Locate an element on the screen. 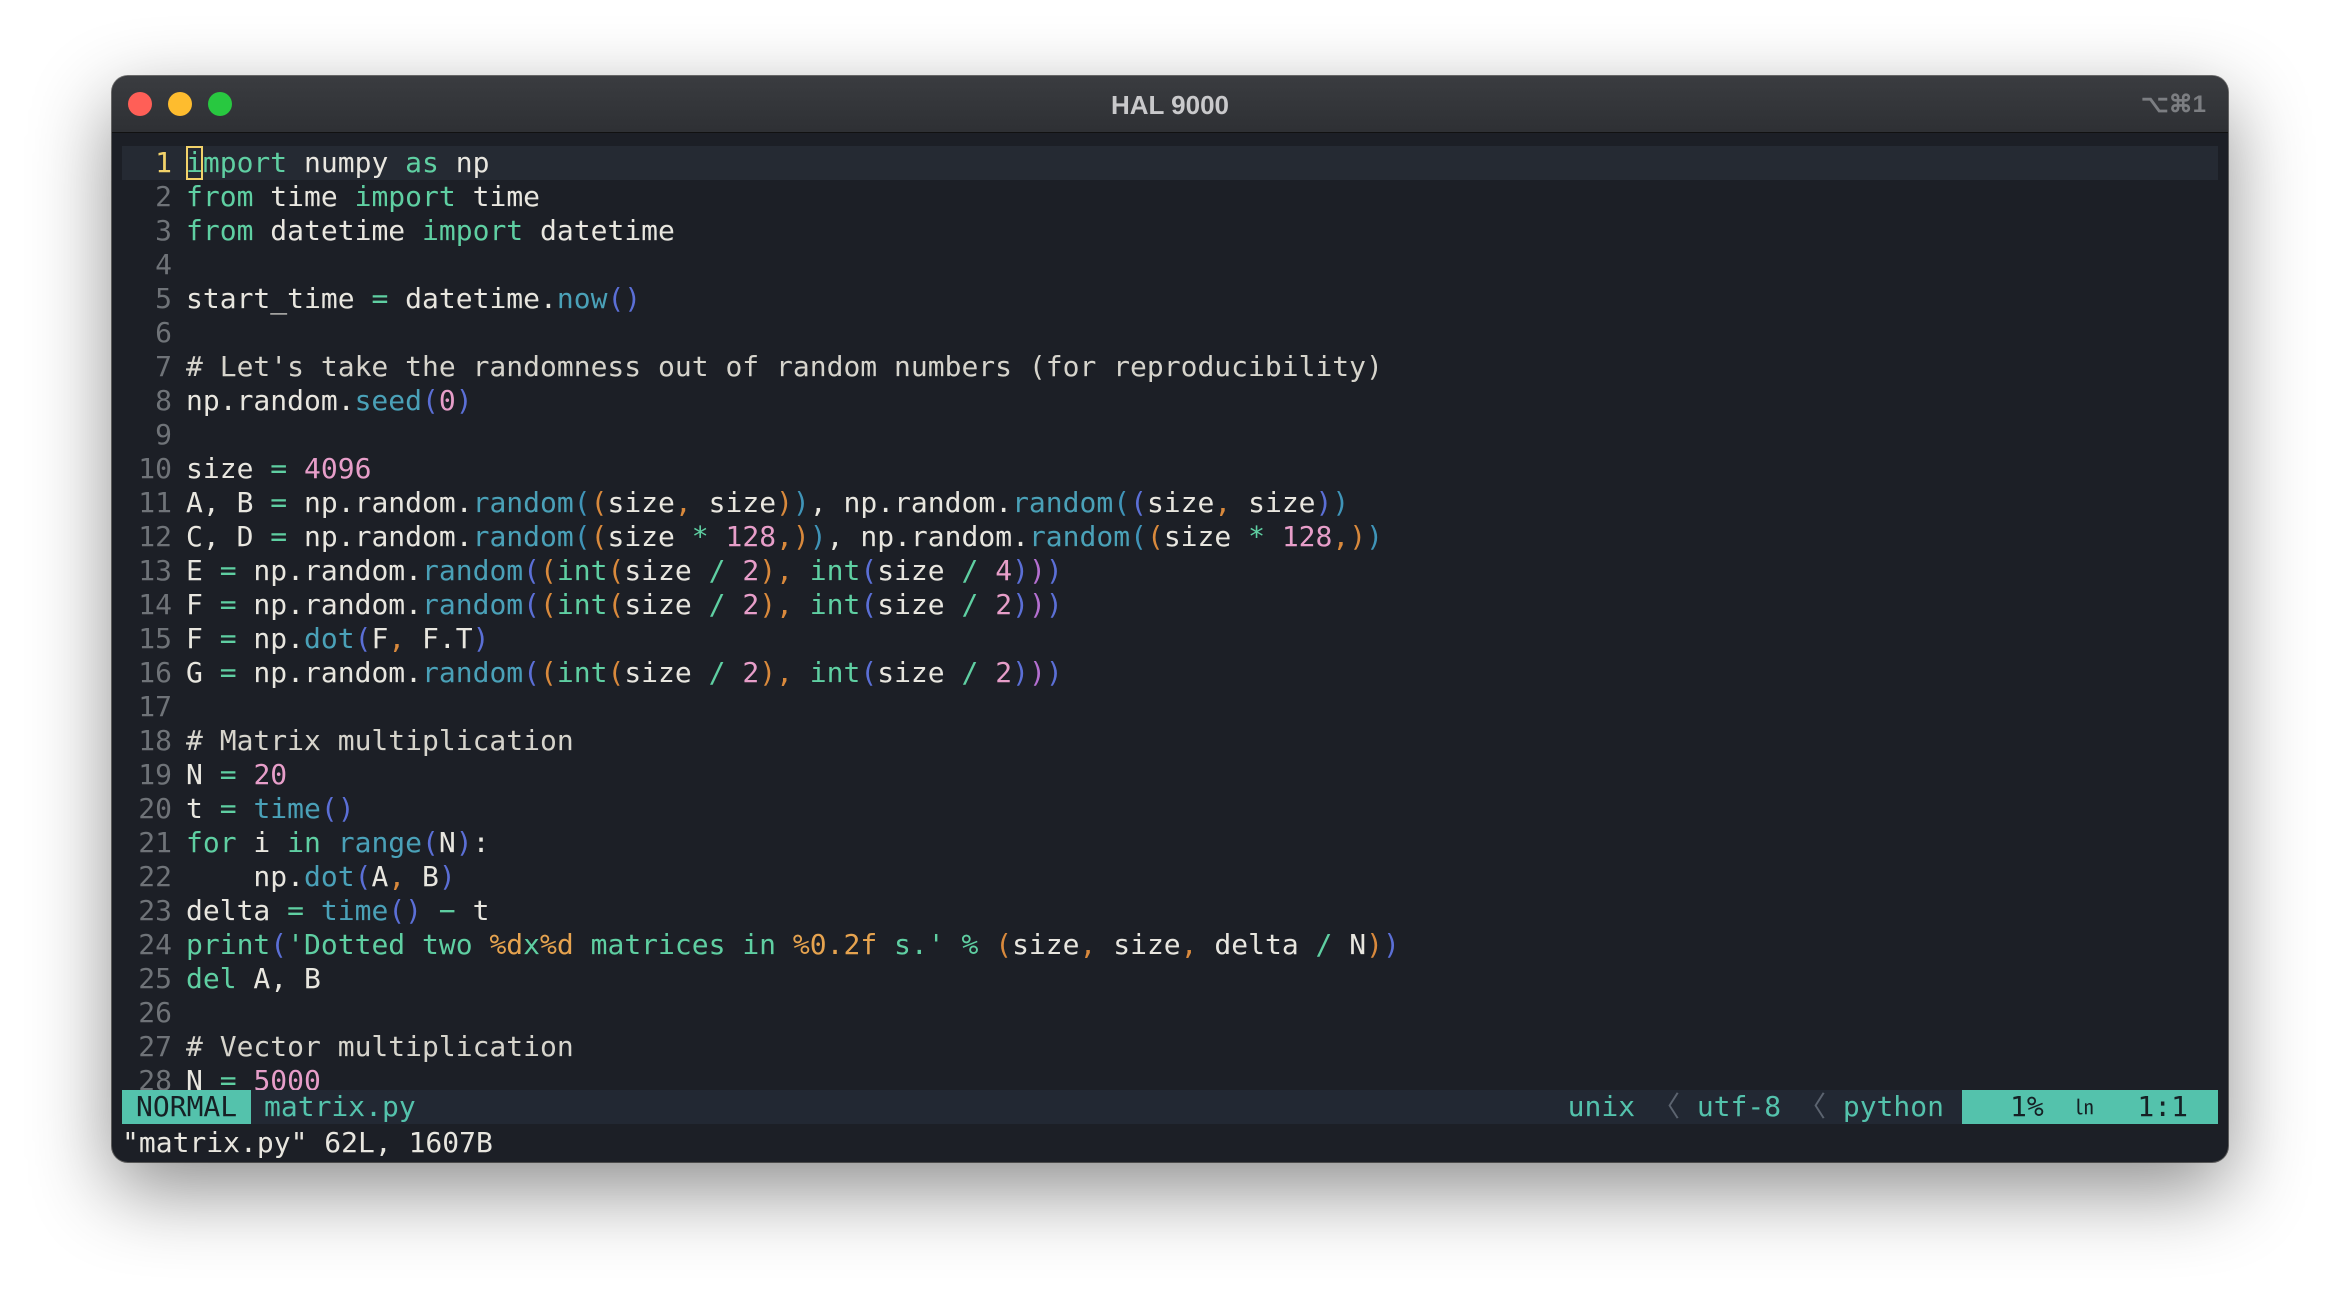 This screenshot has height=1310, width=2340. line-code: from time import time is located at coordinates (363, 197).